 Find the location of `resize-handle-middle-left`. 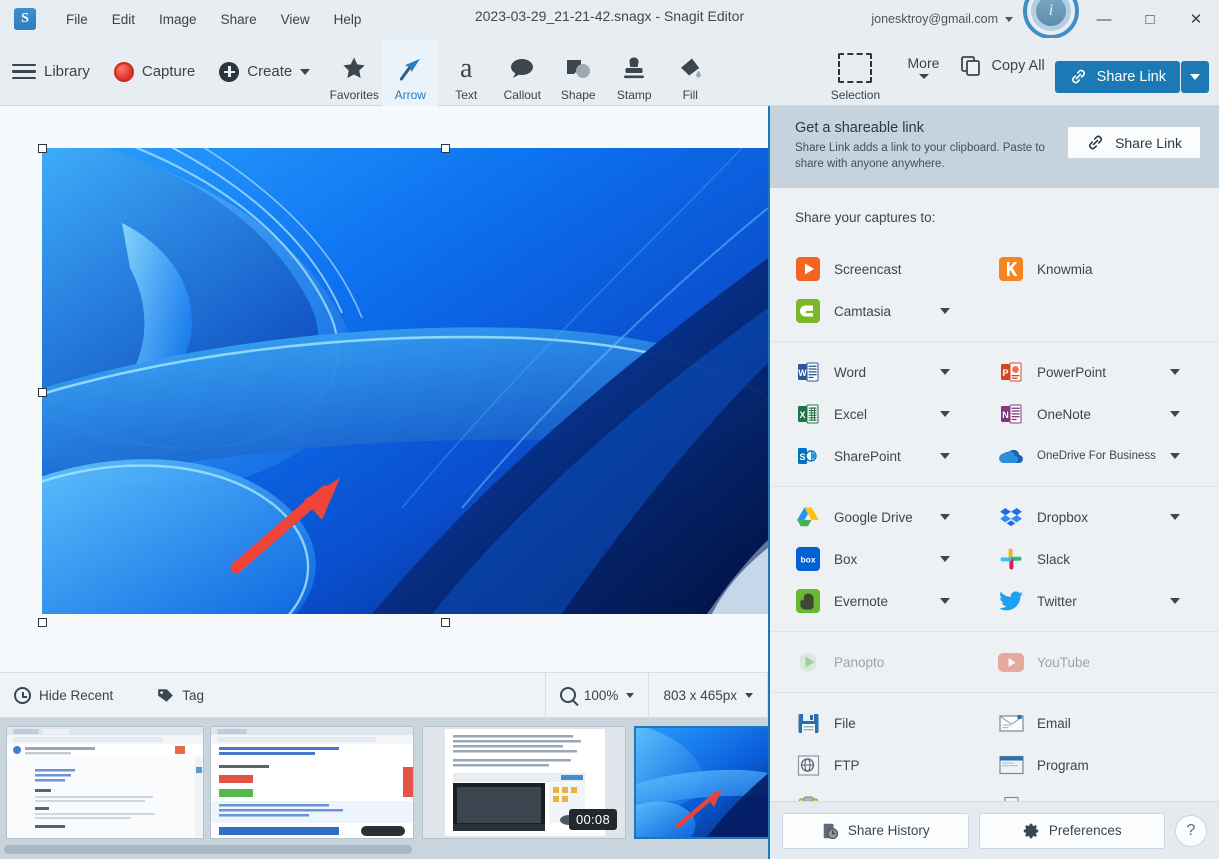

resize-handle-middle-left is located at coordinates (42, 392).